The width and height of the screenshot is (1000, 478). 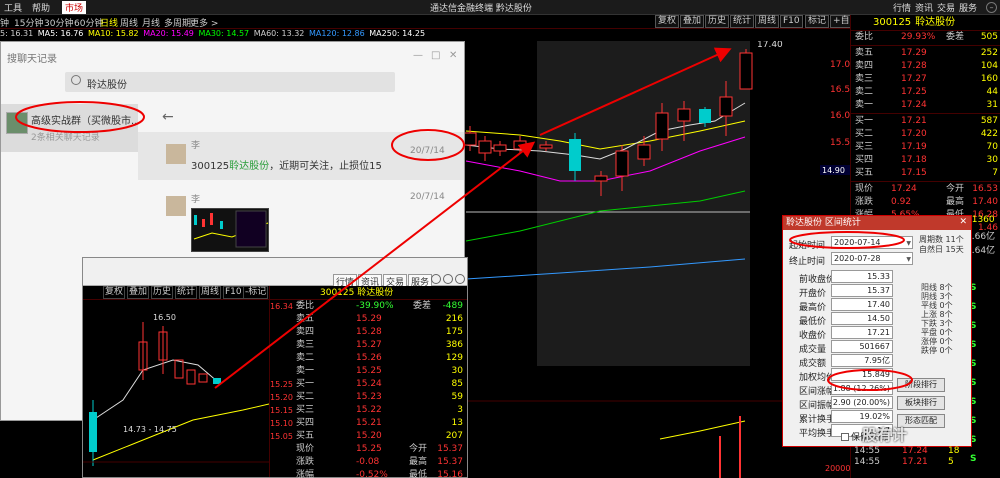 I want to click on stat-value: 15.16, so click(x=450, y=474).